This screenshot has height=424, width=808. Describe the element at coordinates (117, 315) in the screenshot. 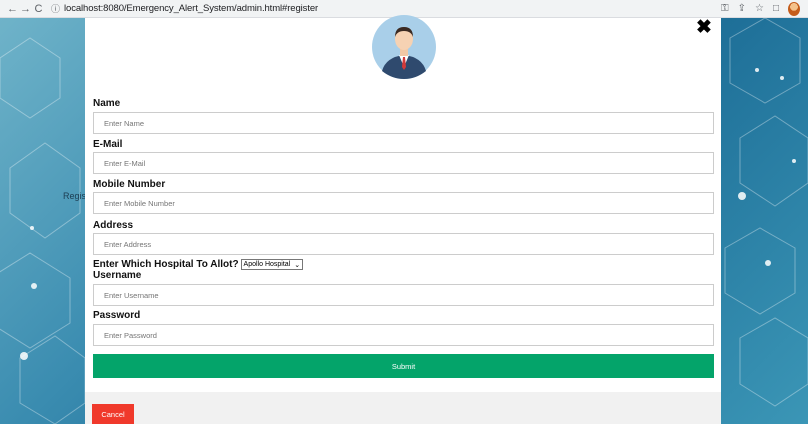

I see `password-label: Password` at that location.